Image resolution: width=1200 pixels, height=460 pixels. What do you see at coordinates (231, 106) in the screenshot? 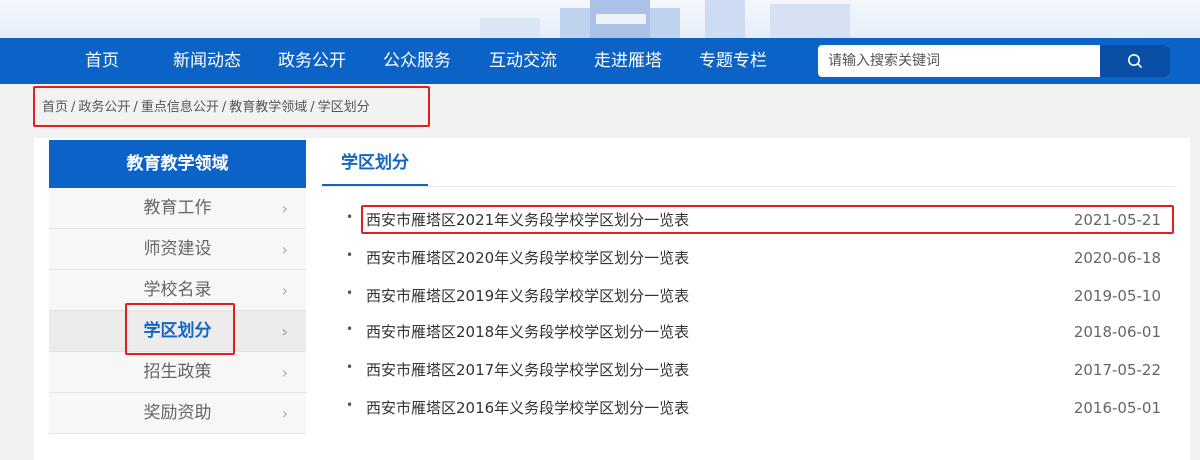
I see `highlight-box-breadcrumb` at bounding box center [231, 106].